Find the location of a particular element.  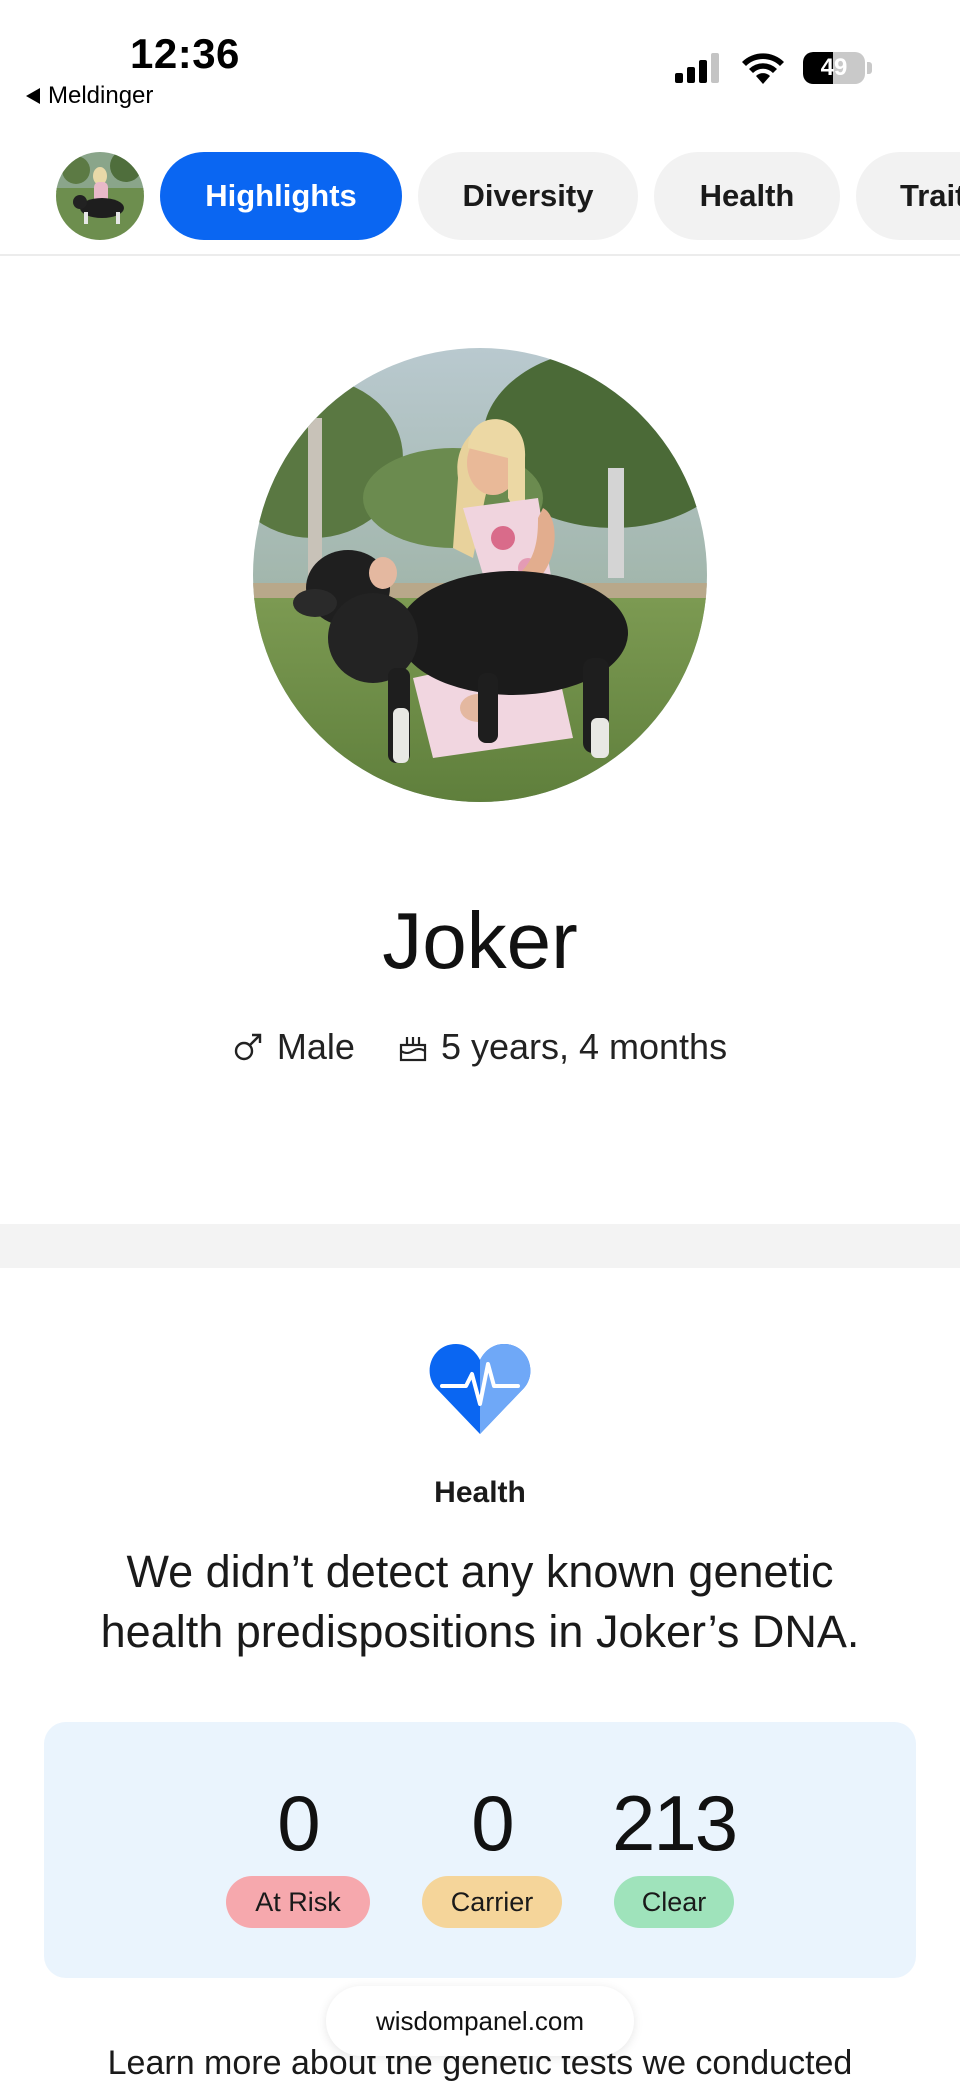

stat-clear: 213 Clear is located at coordinates (674, 1853).